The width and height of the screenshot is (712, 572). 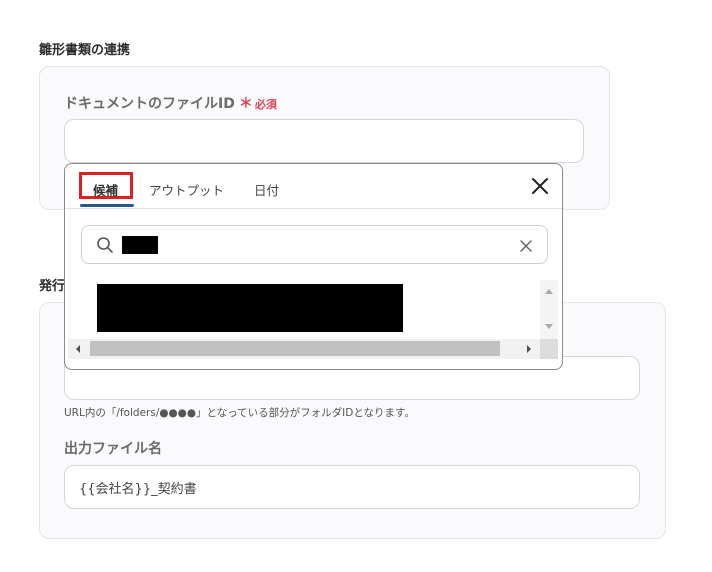 What do you see at coordinates (52, 286) in the screenshot?
I see `section-title-issue: 発行` at bounding box center [52, 286].